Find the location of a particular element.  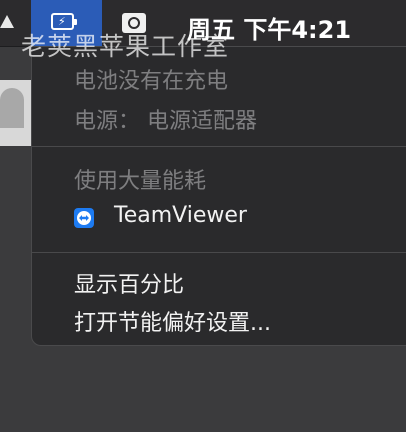

avatar-image is located at coordinates (12, 108).